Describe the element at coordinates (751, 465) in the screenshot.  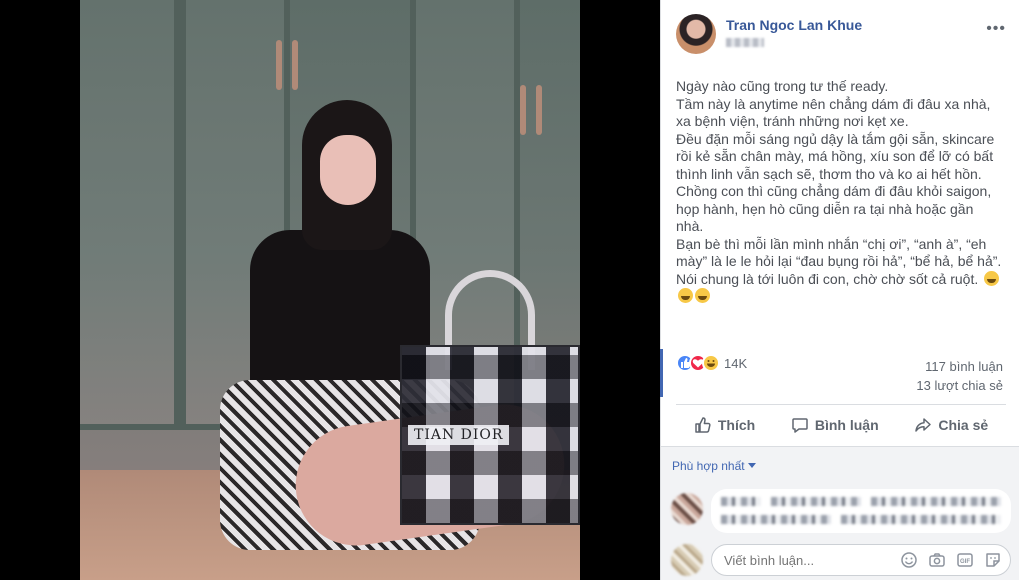
I see `chevron-down-icon` at that location.